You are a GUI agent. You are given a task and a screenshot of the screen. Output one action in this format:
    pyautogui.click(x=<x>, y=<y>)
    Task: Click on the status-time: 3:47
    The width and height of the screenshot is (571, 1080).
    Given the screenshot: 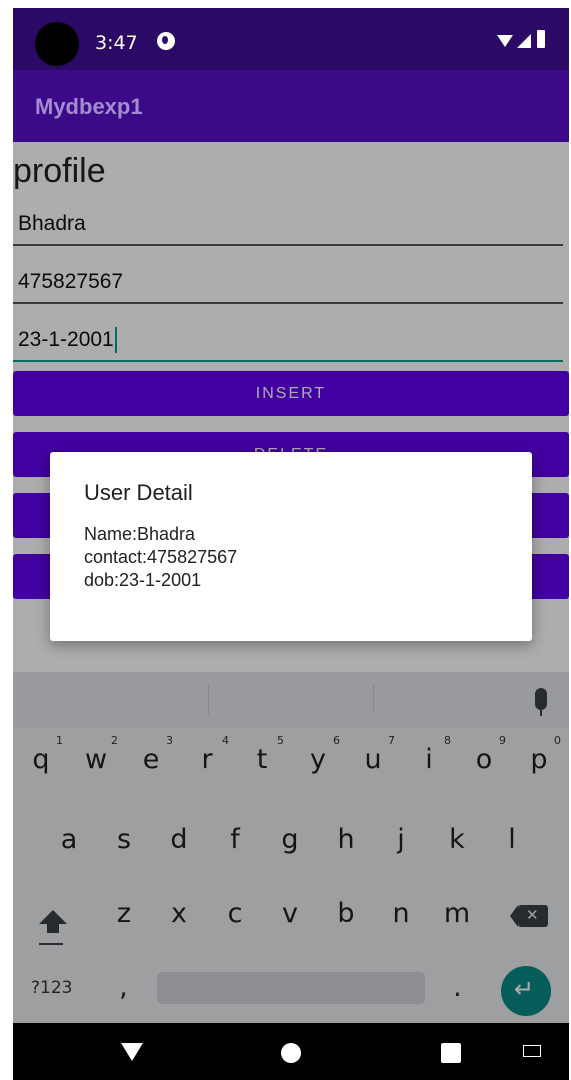 What is the action you would take?
    pyautogui.click(x=116, y=43)
    